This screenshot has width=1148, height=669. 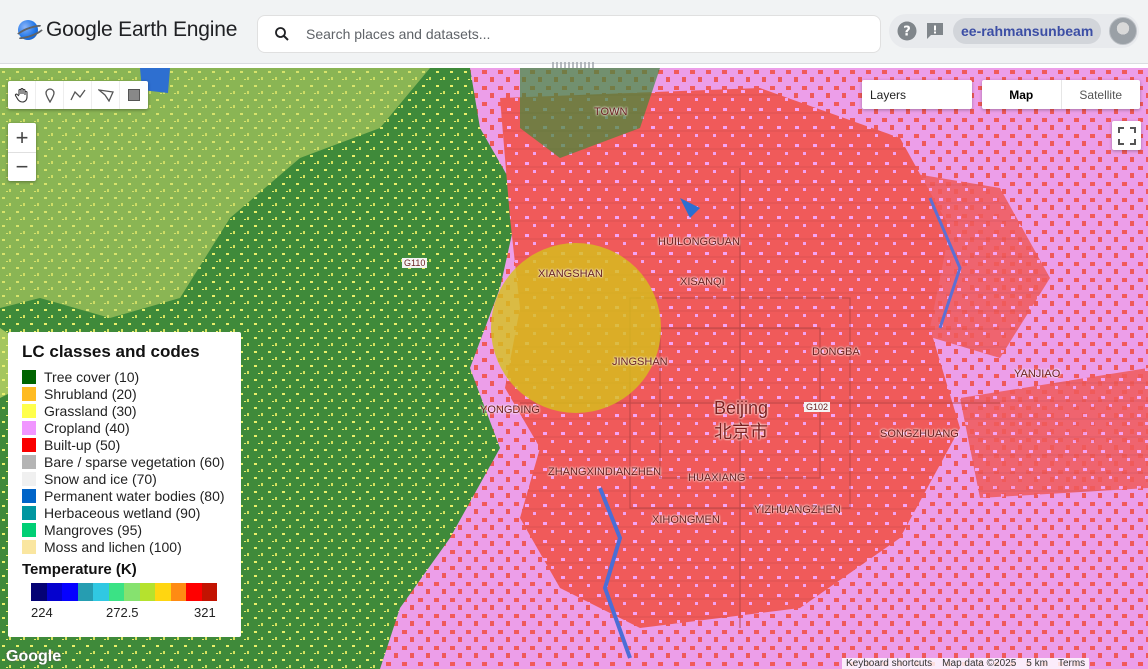 I want to click on legend-row: Mangroves (95), so click(x=124, y=529).